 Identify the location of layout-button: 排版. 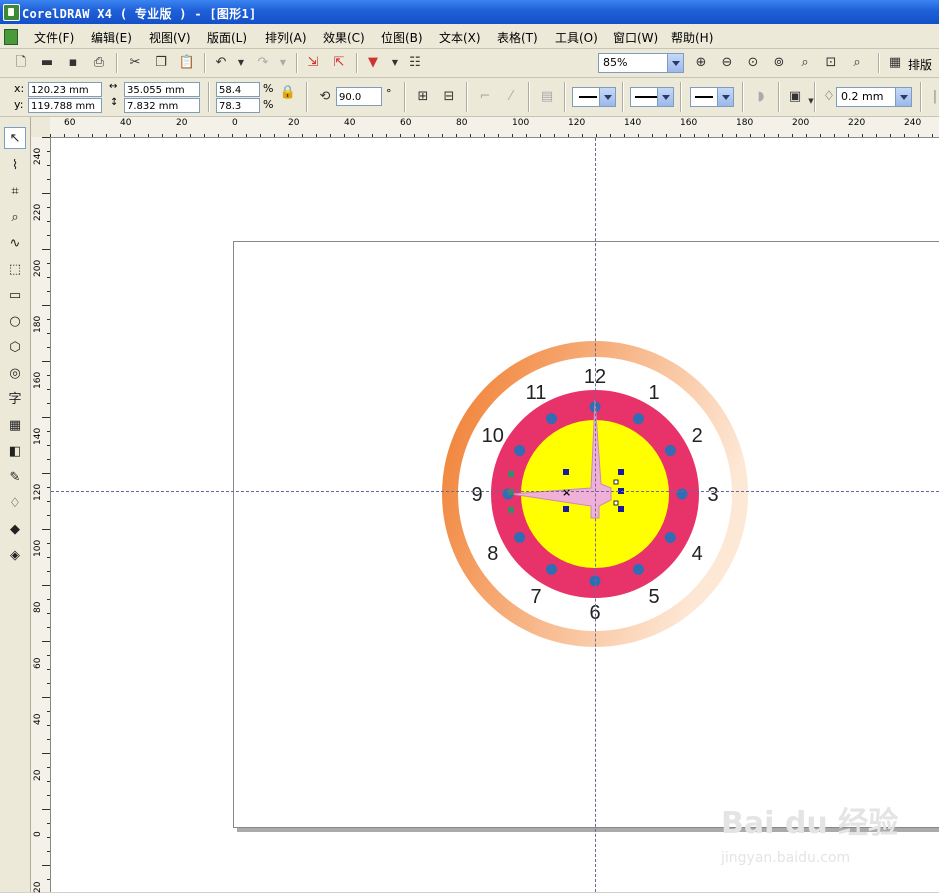
(920, 64).